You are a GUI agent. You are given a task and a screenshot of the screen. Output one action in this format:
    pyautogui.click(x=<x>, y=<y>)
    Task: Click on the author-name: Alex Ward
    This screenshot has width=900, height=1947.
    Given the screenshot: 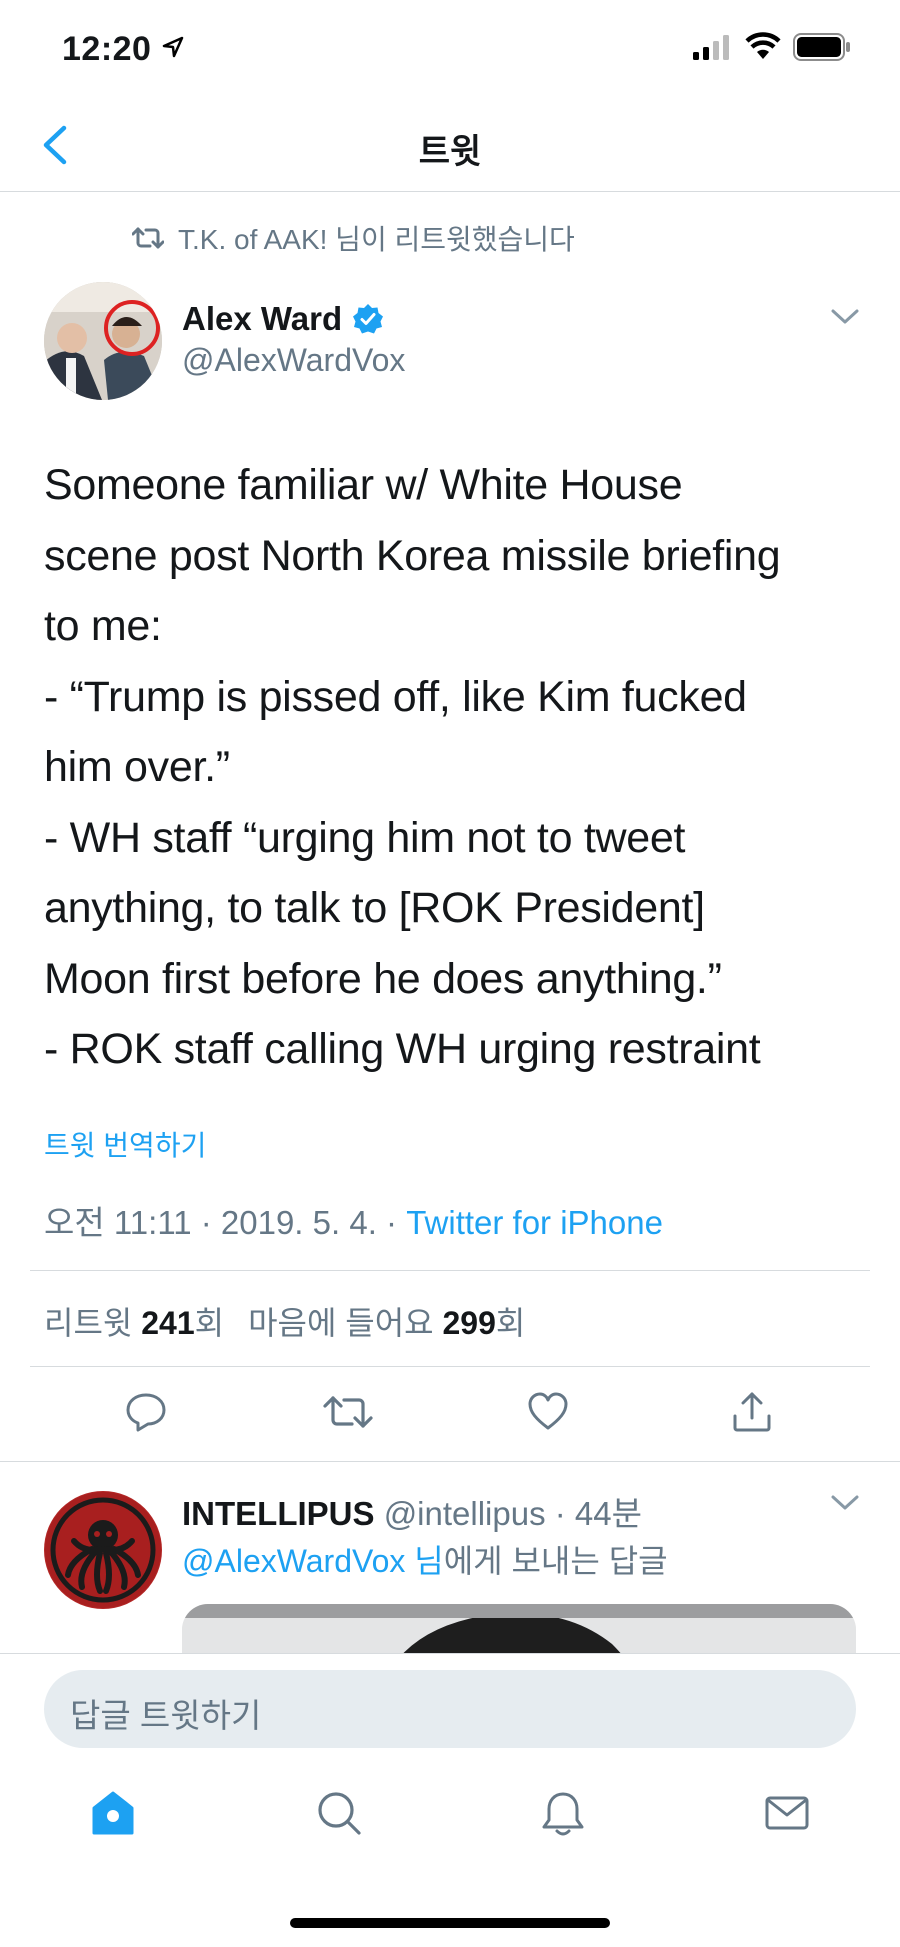 What is the action you would take?
    pyautogui.click(x=283, y=319)
    